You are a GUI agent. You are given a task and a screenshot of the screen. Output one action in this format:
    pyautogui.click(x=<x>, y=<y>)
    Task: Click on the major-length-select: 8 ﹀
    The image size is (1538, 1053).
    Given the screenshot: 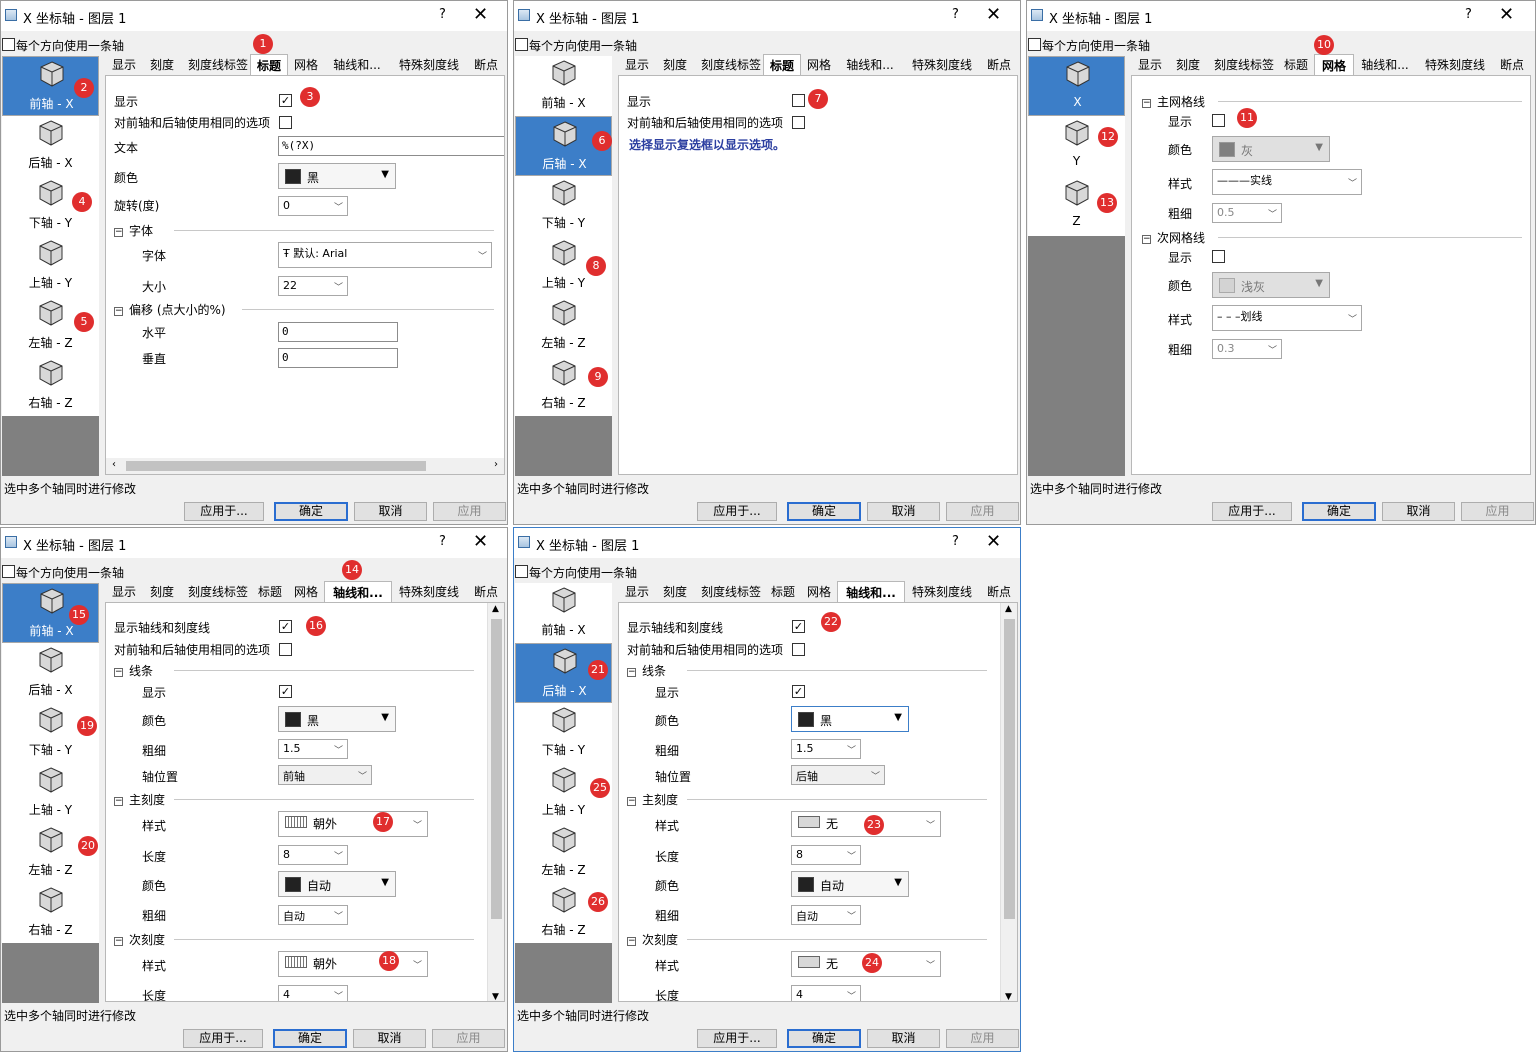 What is the action you would take?
    pyautogui.click(x=313, y=855)
    